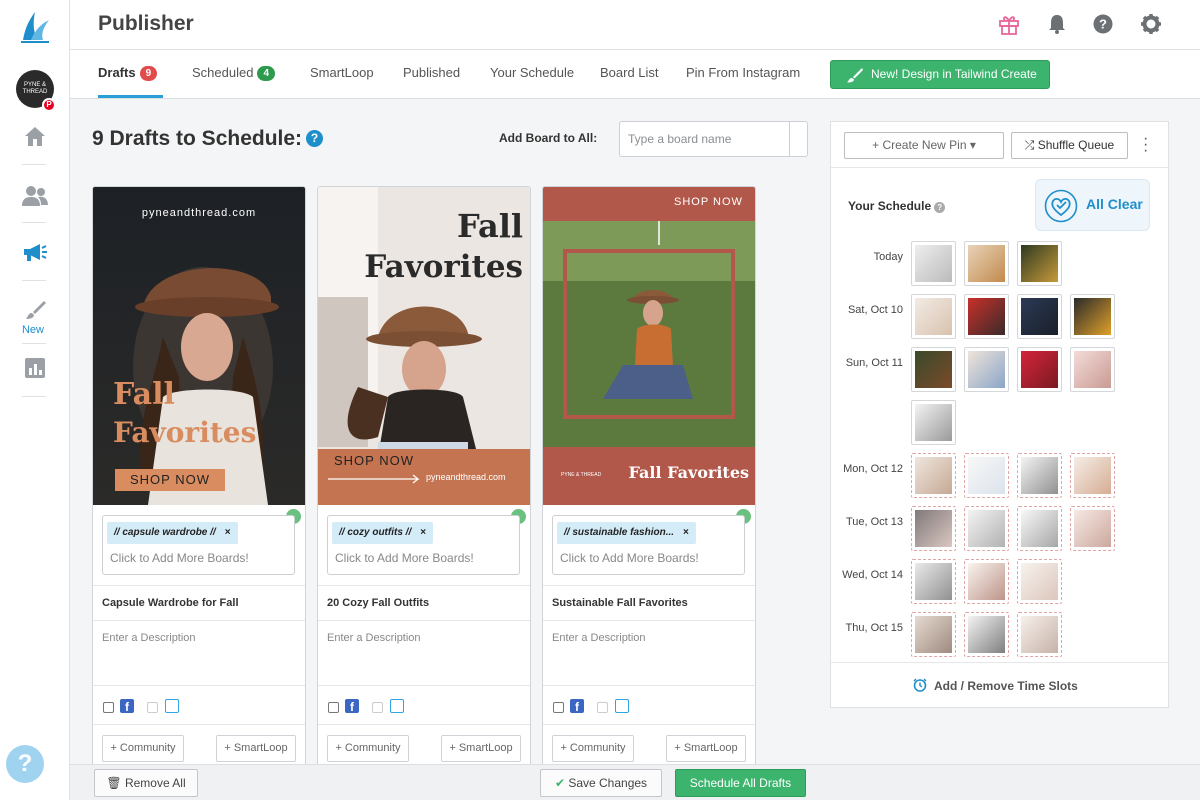 This screenshot has width=1200, height=800. Describe the element at coordinates (36, 91) in the screenshot. I see `account-avatar: PYNE & THREAD P` at that location.